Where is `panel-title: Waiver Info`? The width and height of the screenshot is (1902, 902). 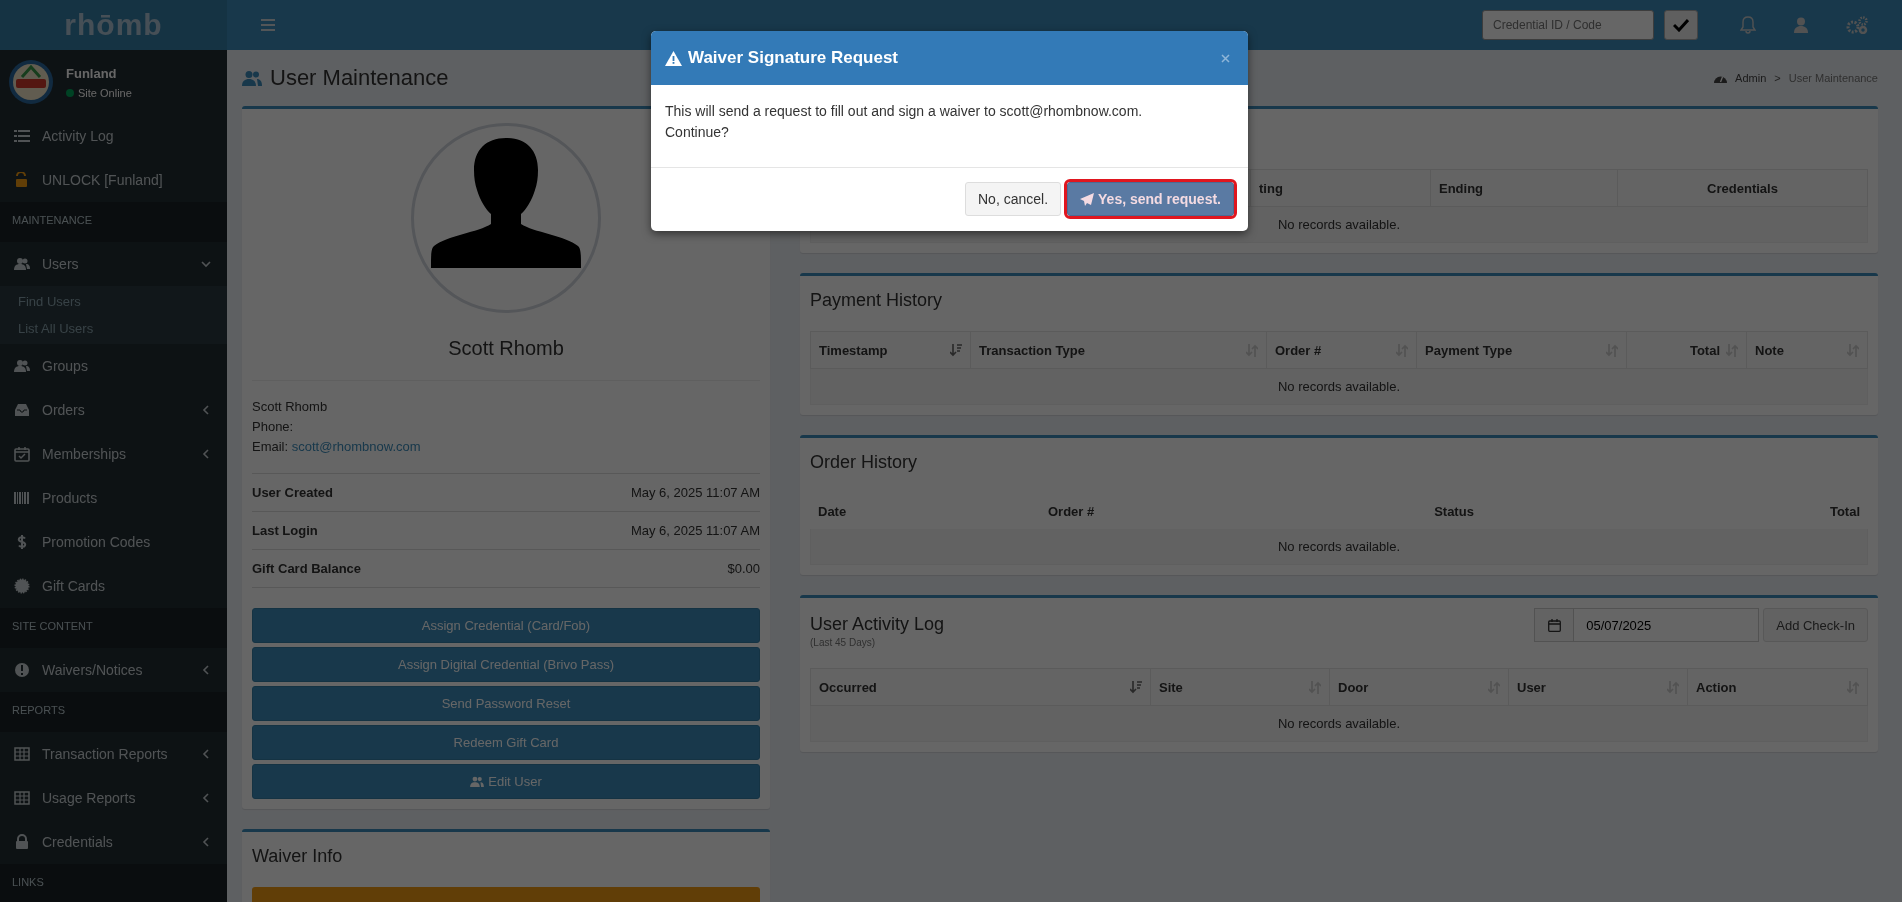
panel-title: Waiver Info is located at coordinates (298, 856).